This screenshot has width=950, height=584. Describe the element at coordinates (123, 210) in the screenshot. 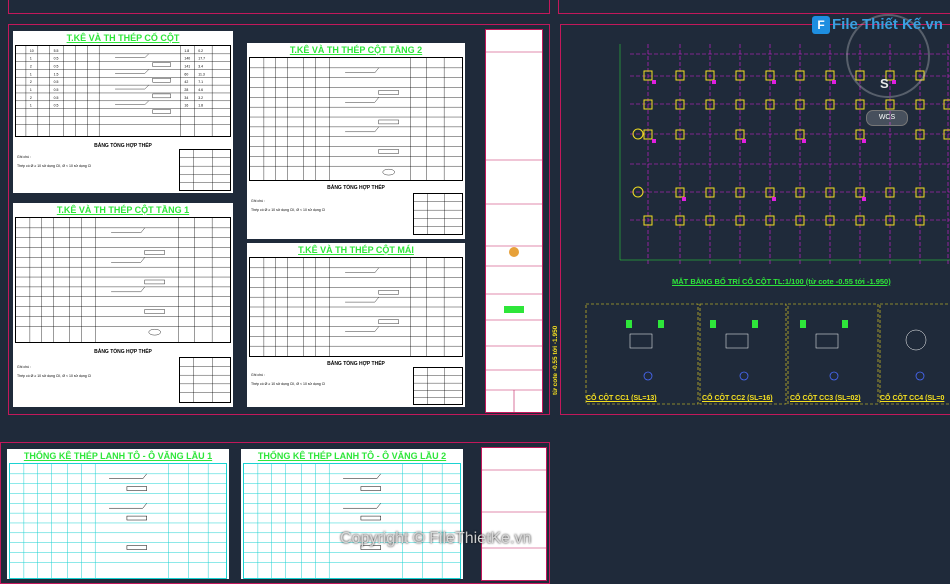

I see `table-title: T.KÊ VÀ TH THÉP CỘT TẦNG 1` at that location.